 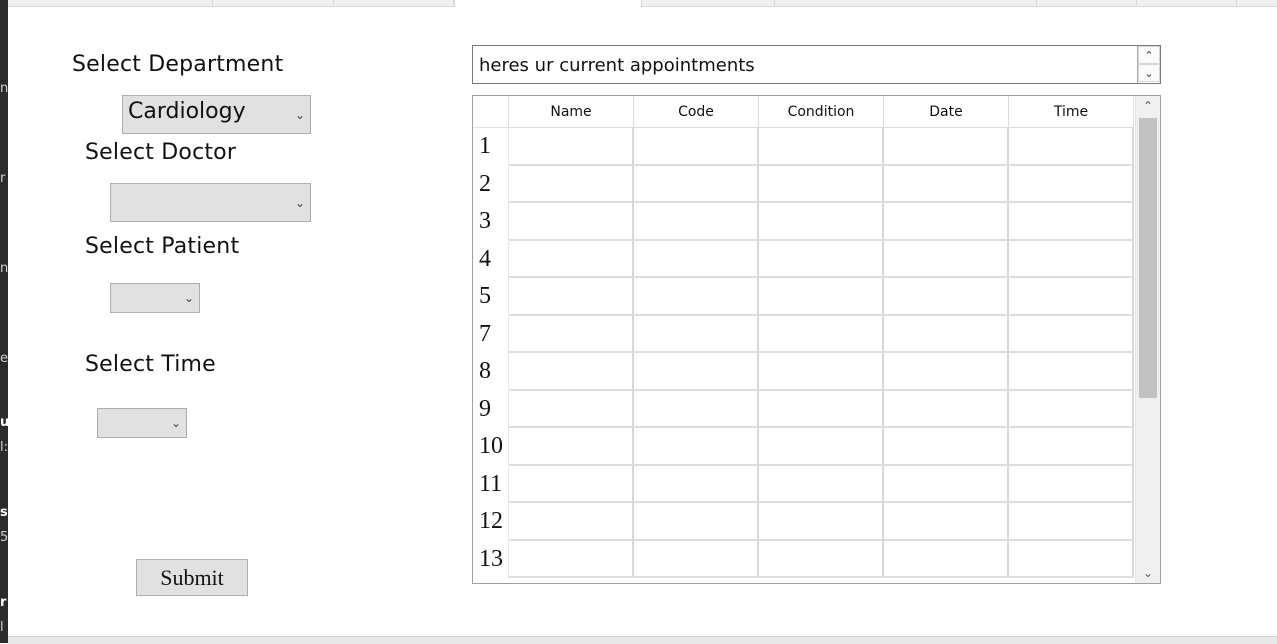 I want to click on row-header: 7, so click(x=491, y=334).